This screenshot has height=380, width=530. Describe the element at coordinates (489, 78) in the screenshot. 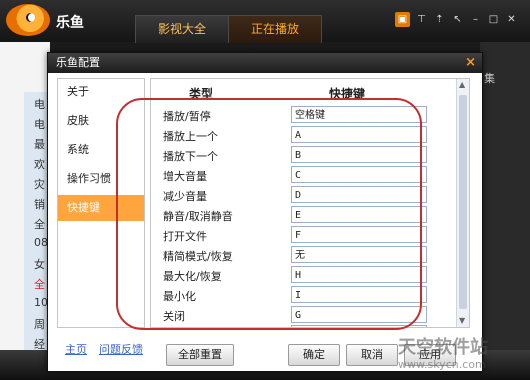

I see `episode-label: 集` at that location.